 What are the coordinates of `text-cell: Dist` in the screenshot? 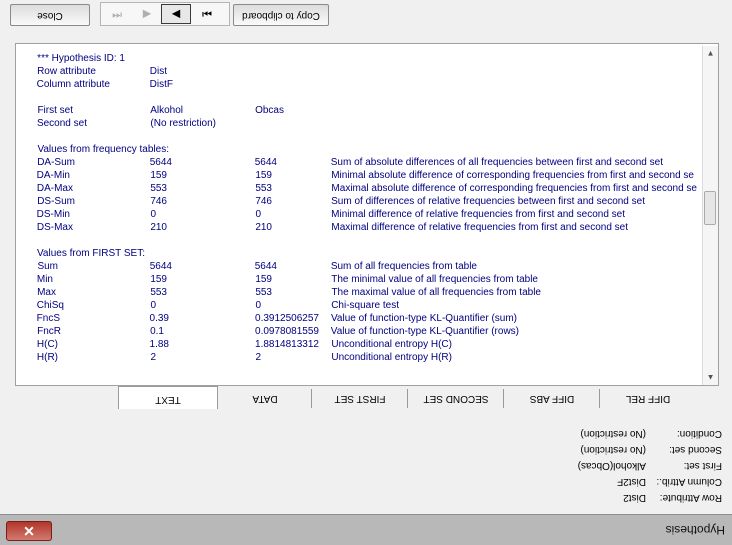 It's located at (159, 71).